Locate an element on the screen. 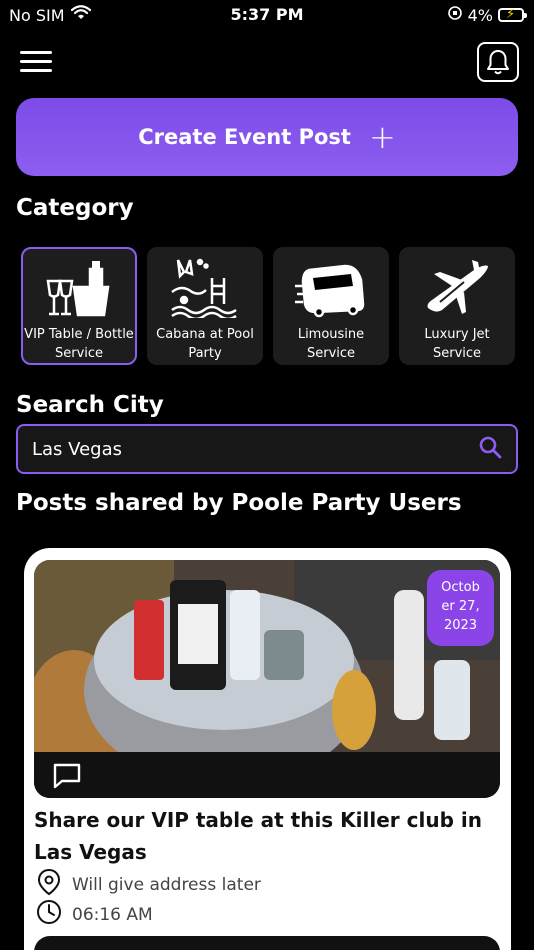  search-icon is located at coordinates (490, 449).